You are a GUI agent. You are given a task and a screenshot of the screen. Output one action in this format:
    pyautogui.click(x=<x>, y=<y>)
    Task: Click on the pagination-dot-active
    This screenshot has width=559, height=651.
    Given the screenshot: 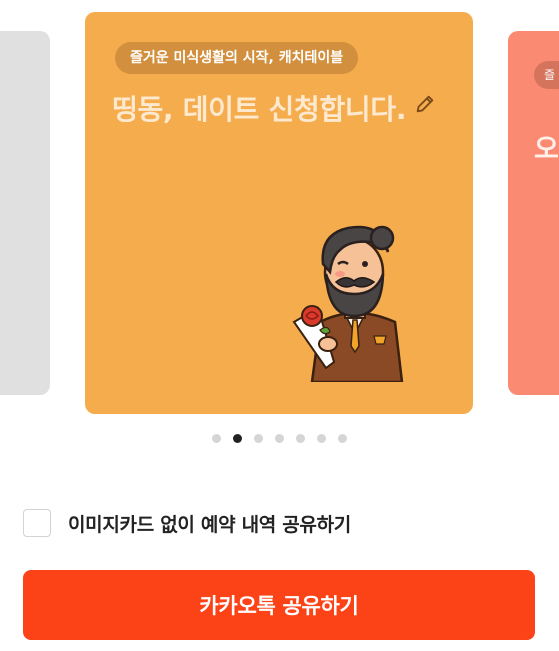 What is the action you would take?
    pyautogui.click(x=237, y=438)
    